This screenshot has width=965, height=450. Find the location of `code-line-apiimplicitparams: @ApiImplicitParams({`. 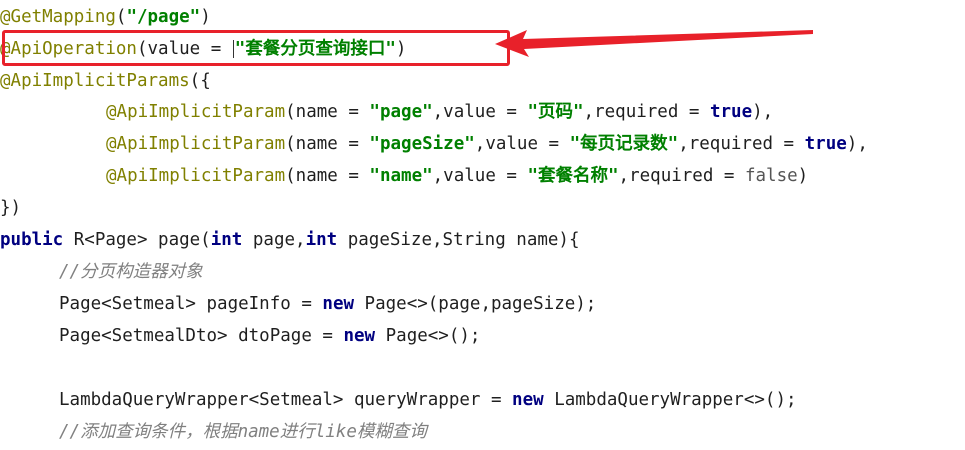

code-line-apiimplicitparams: @ApiImplicitParams({ is located at coordinates (105, 81).